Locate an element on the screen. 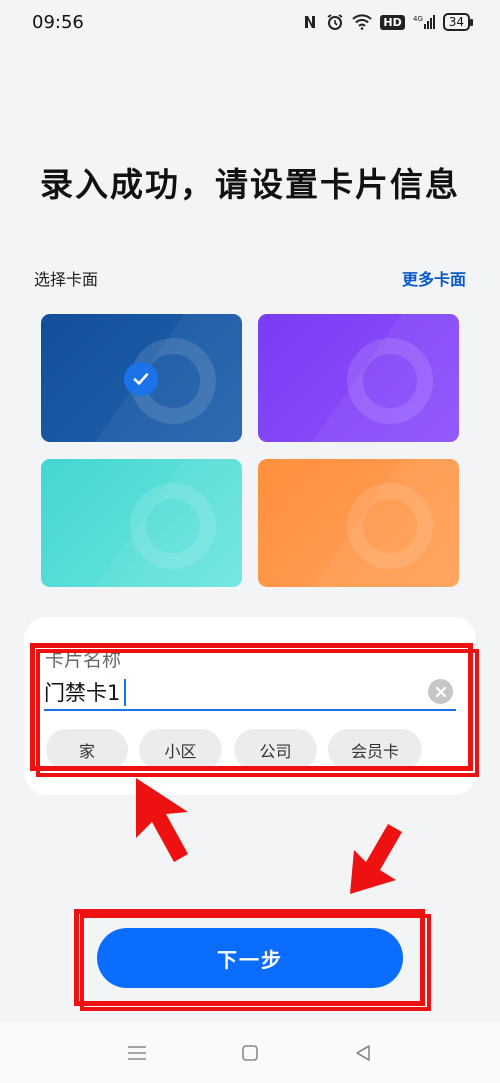 The height and width of the screenshot is (1083, 500). card-section-label: 选择卡面 is located at coordinates (66, 279).